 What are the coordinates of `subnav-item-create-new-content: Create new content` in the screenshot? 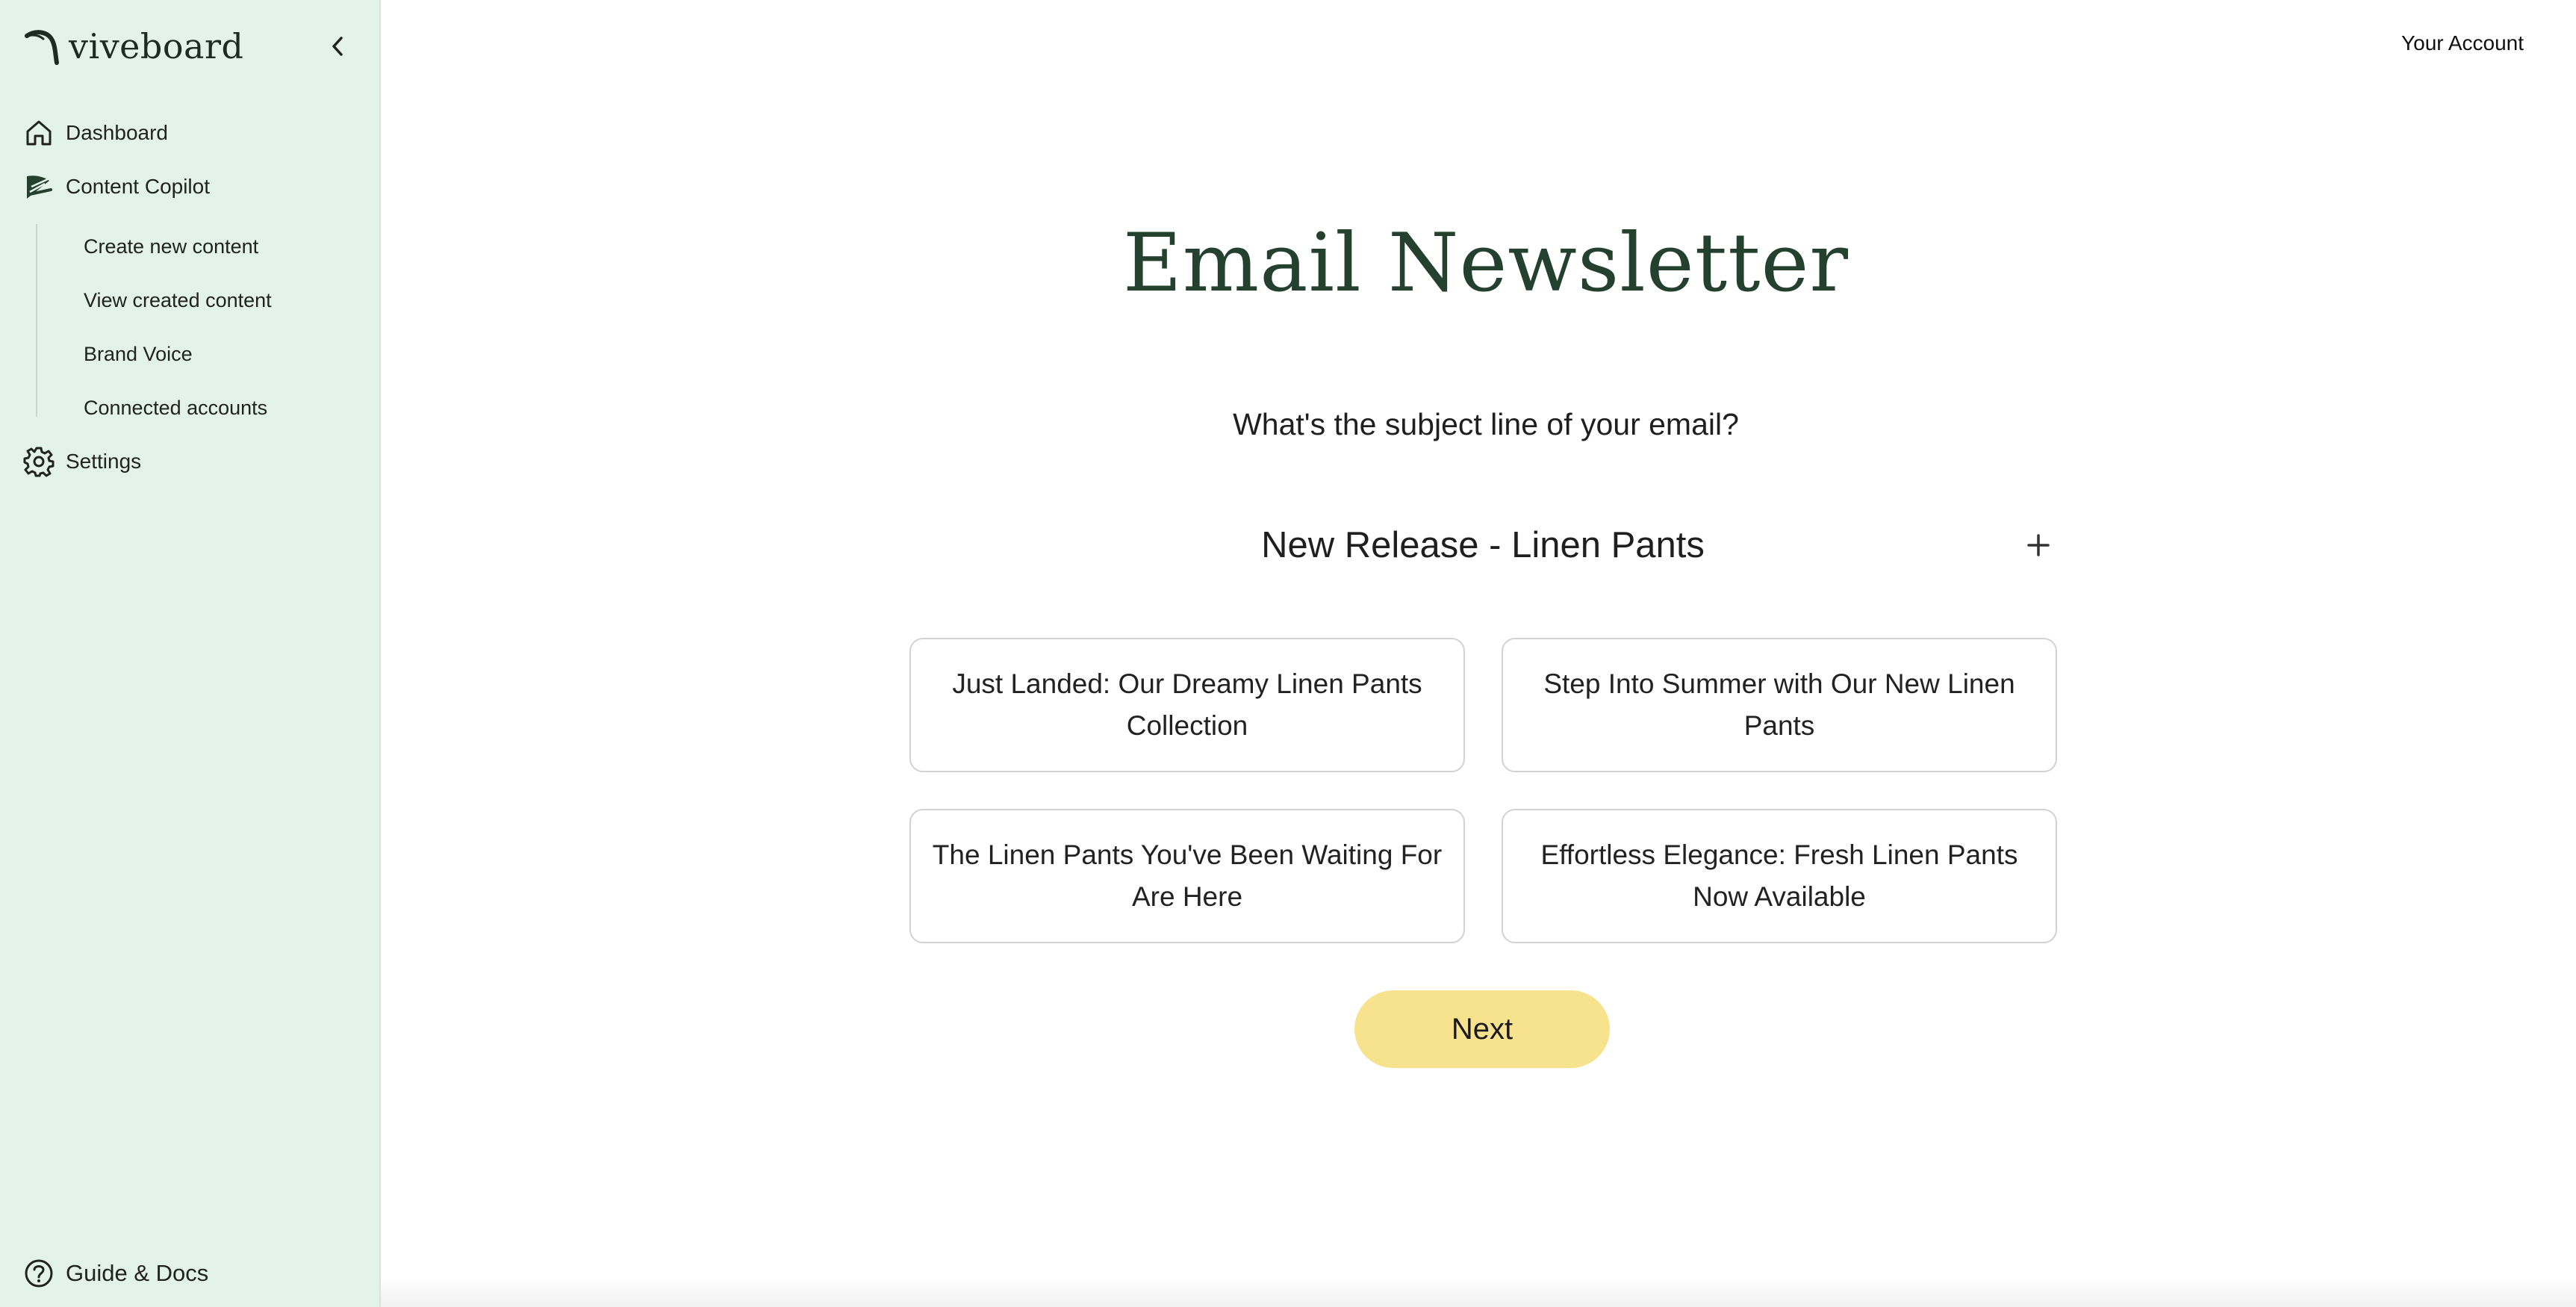 It's located at (171, 246).